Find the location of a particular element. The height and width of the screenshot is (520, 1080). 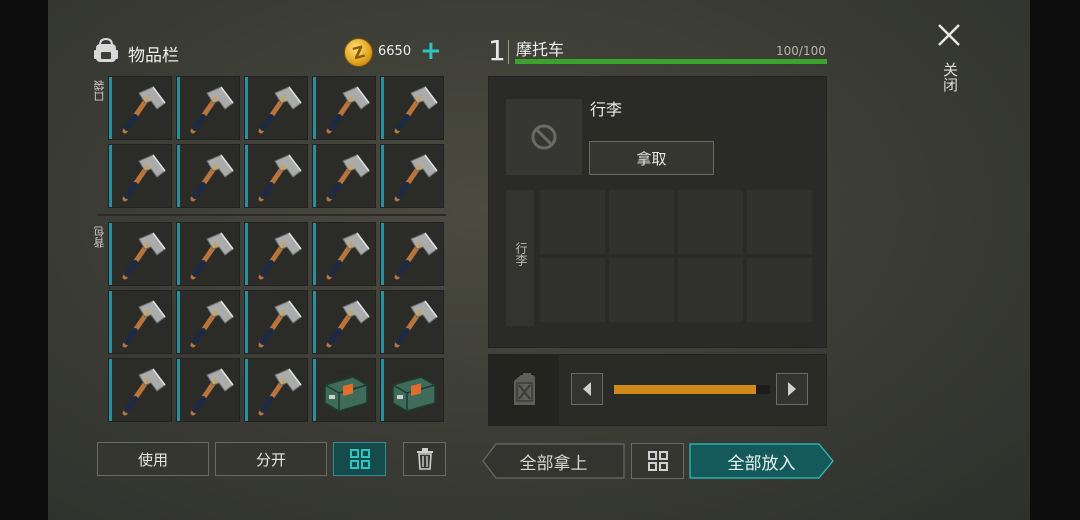

close-icon is located at coordinates (949, 35).